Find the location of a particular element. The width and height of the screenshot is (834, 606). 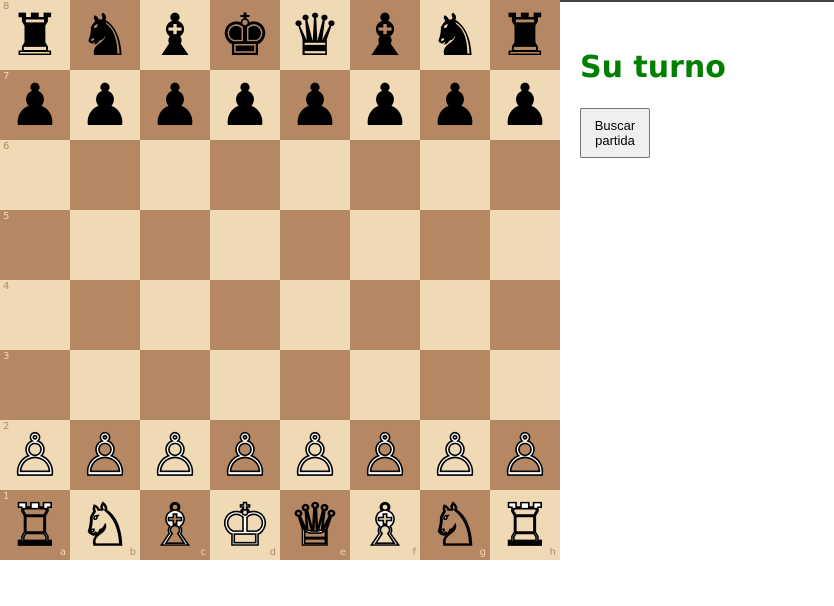

square-b5 is located at coordinates (105, 245).